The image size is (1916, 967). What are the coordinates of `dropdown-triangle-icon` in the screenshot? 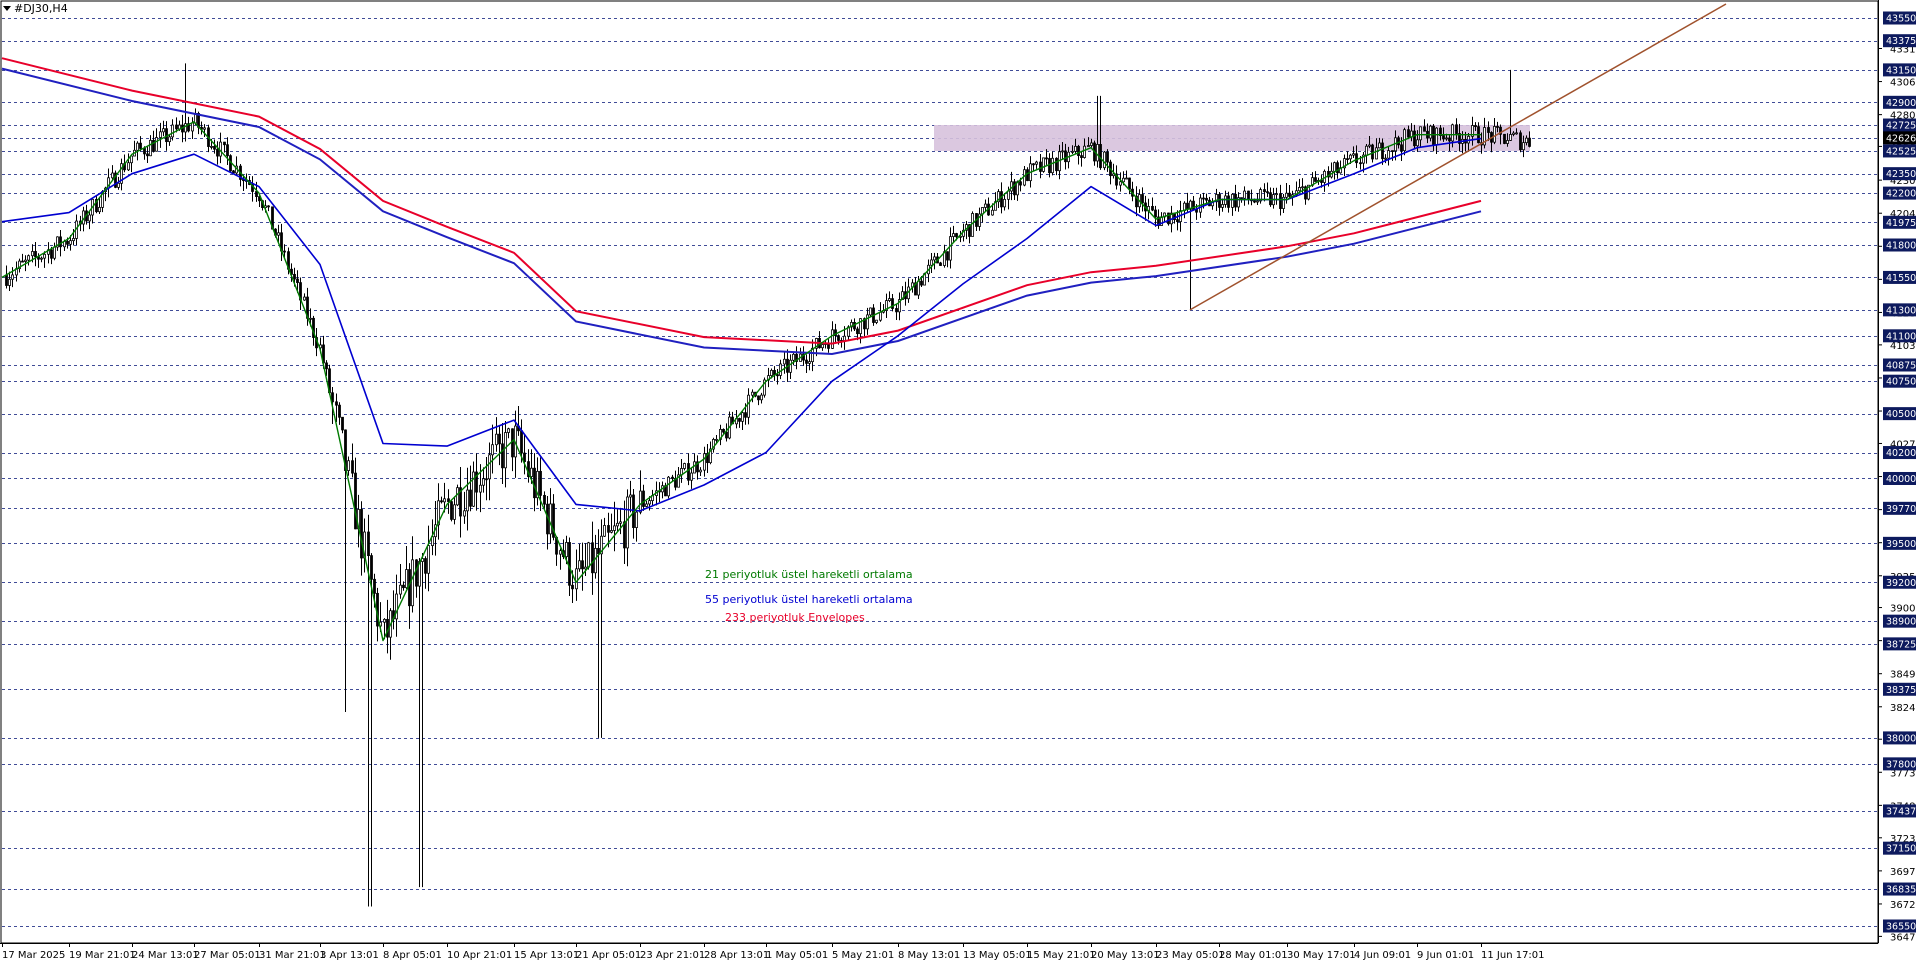 It's located at (7, 8).